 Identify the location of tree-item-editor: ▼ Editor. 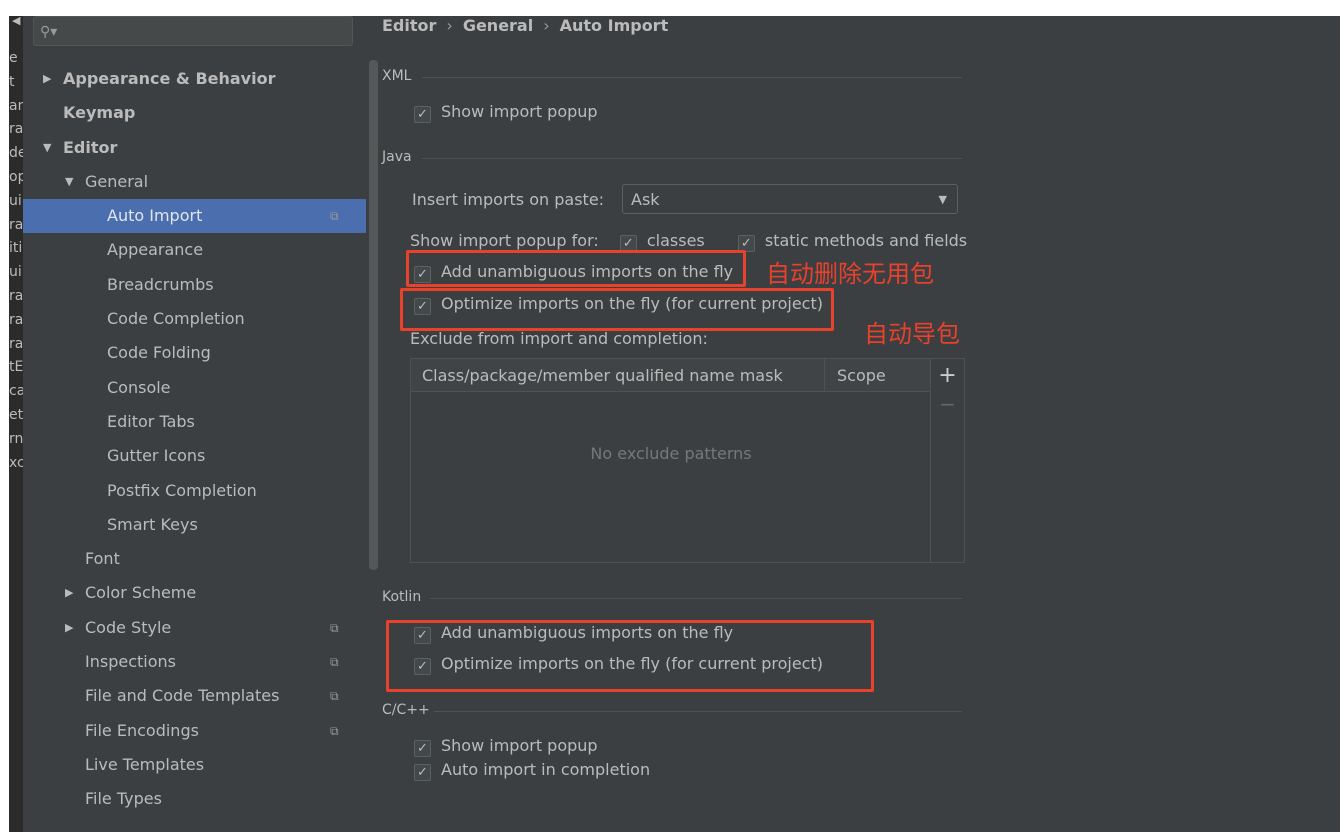
(194, 148).